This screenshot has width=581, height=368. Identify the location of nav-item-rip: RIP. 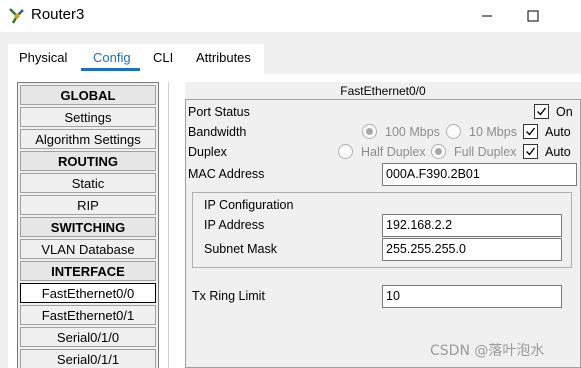
(88, 205).